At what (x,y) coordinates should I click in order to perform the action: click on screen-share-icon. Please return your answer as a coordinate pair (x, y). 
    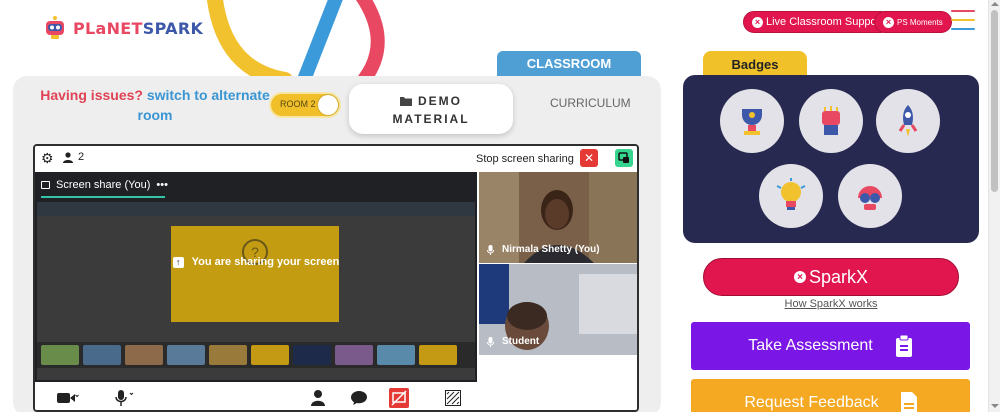
    Looking at the image, I should click on (399, 398).